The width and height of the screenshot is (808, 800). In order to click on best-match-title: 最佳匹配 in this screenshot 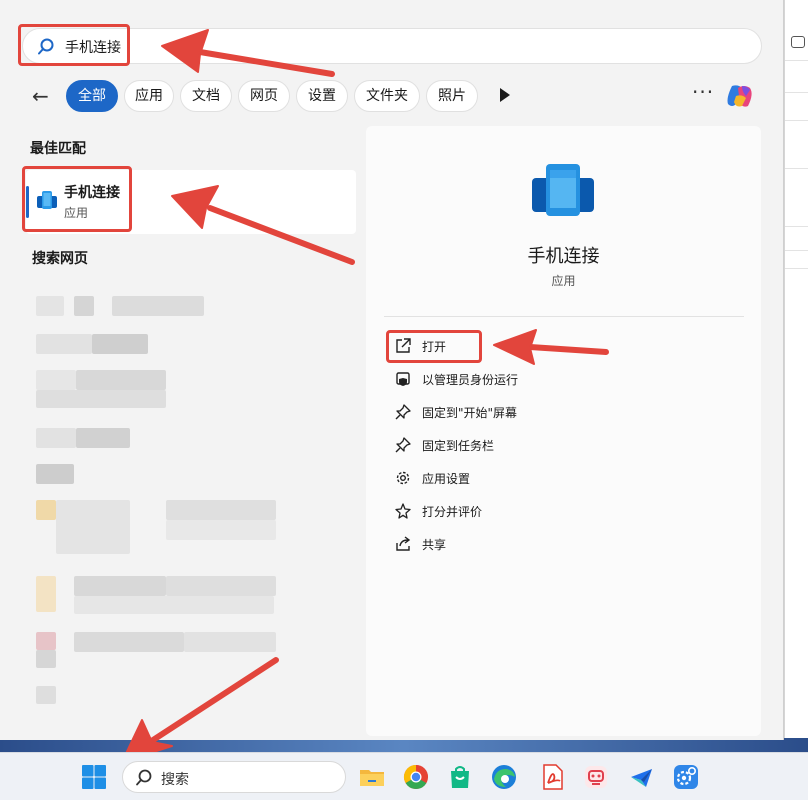, I will do `click(58, 149)`.